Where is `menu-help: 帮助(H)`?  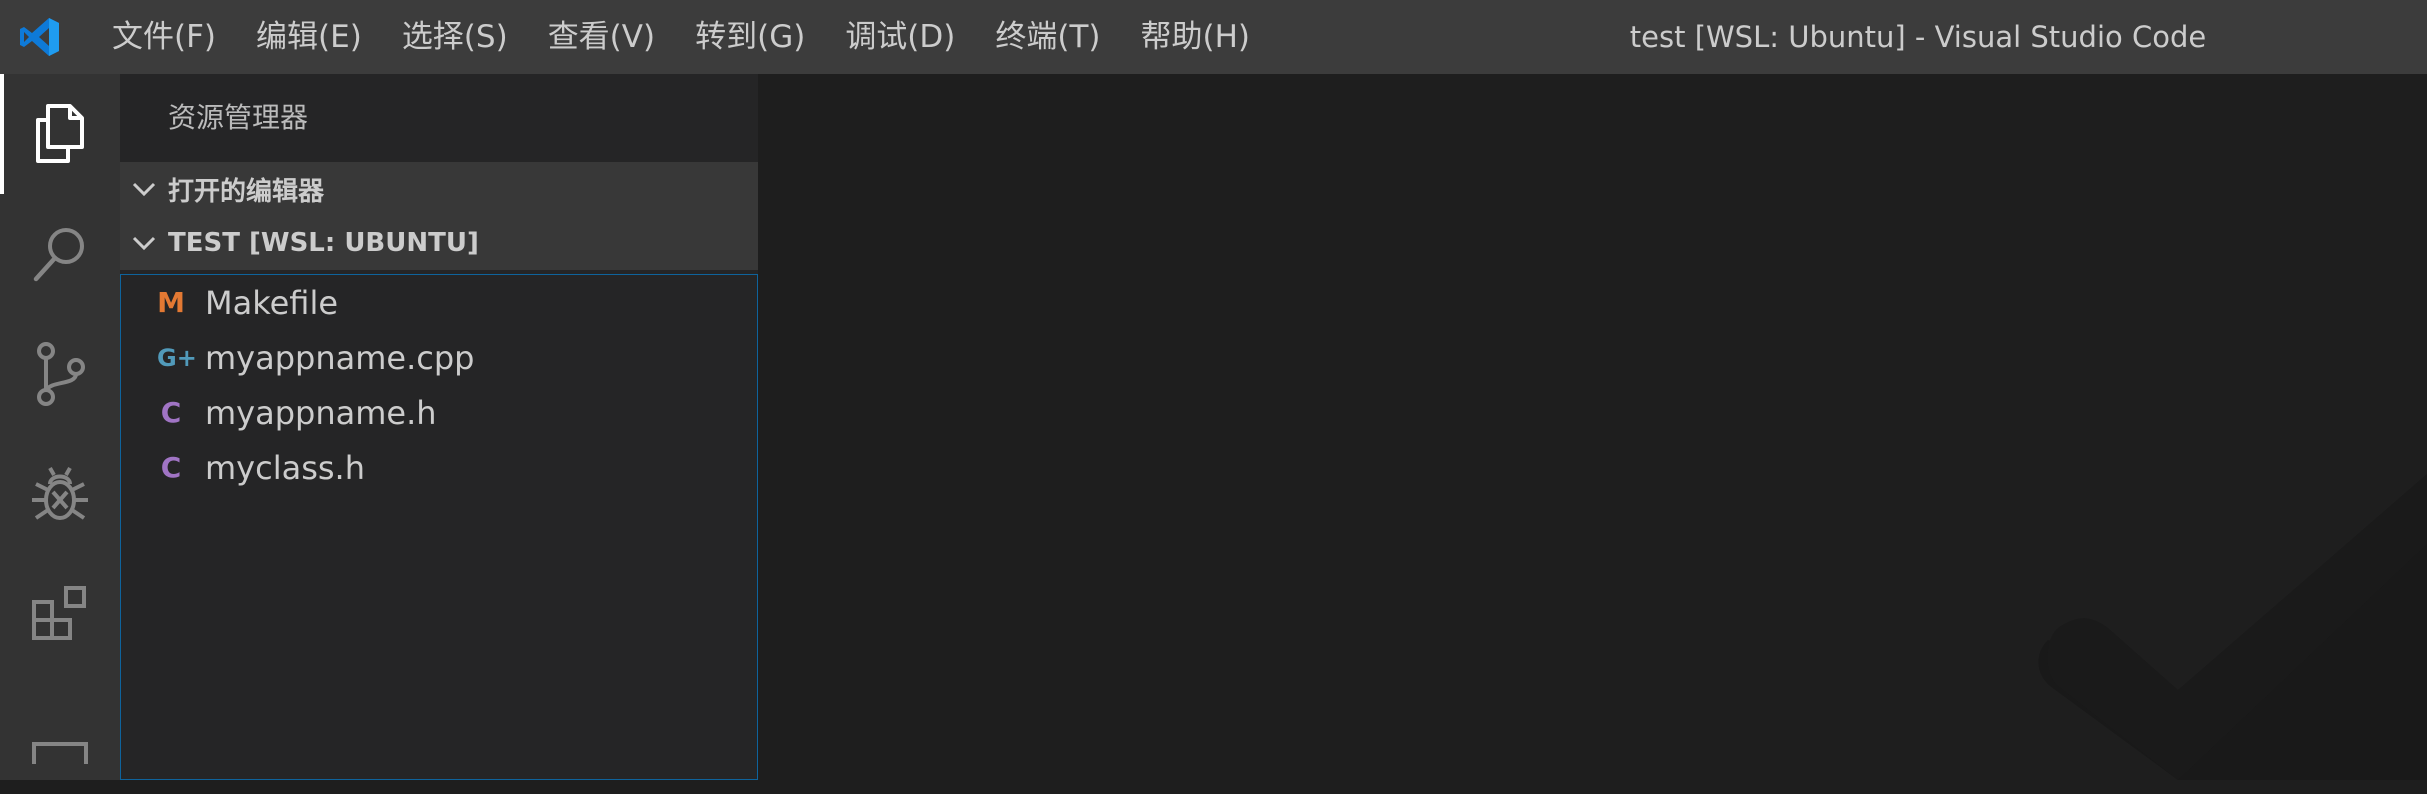
menu-help: 帮助(H) is located at coordinates (1196, 37).